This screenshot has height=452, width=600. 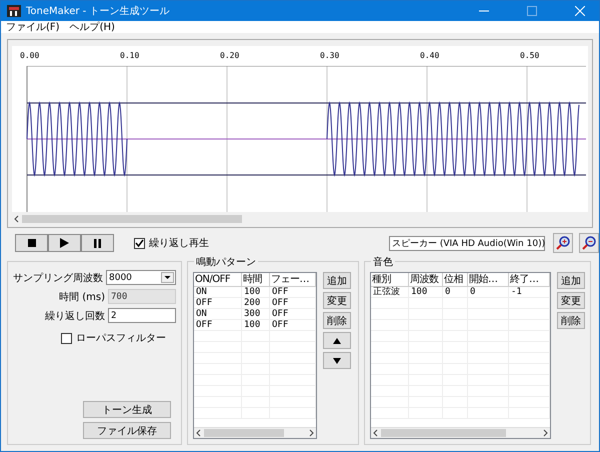 What do you see at coordinates (142, 315) in the screenshot?
I see `input-field: 2` at bounding box center [142, 315].